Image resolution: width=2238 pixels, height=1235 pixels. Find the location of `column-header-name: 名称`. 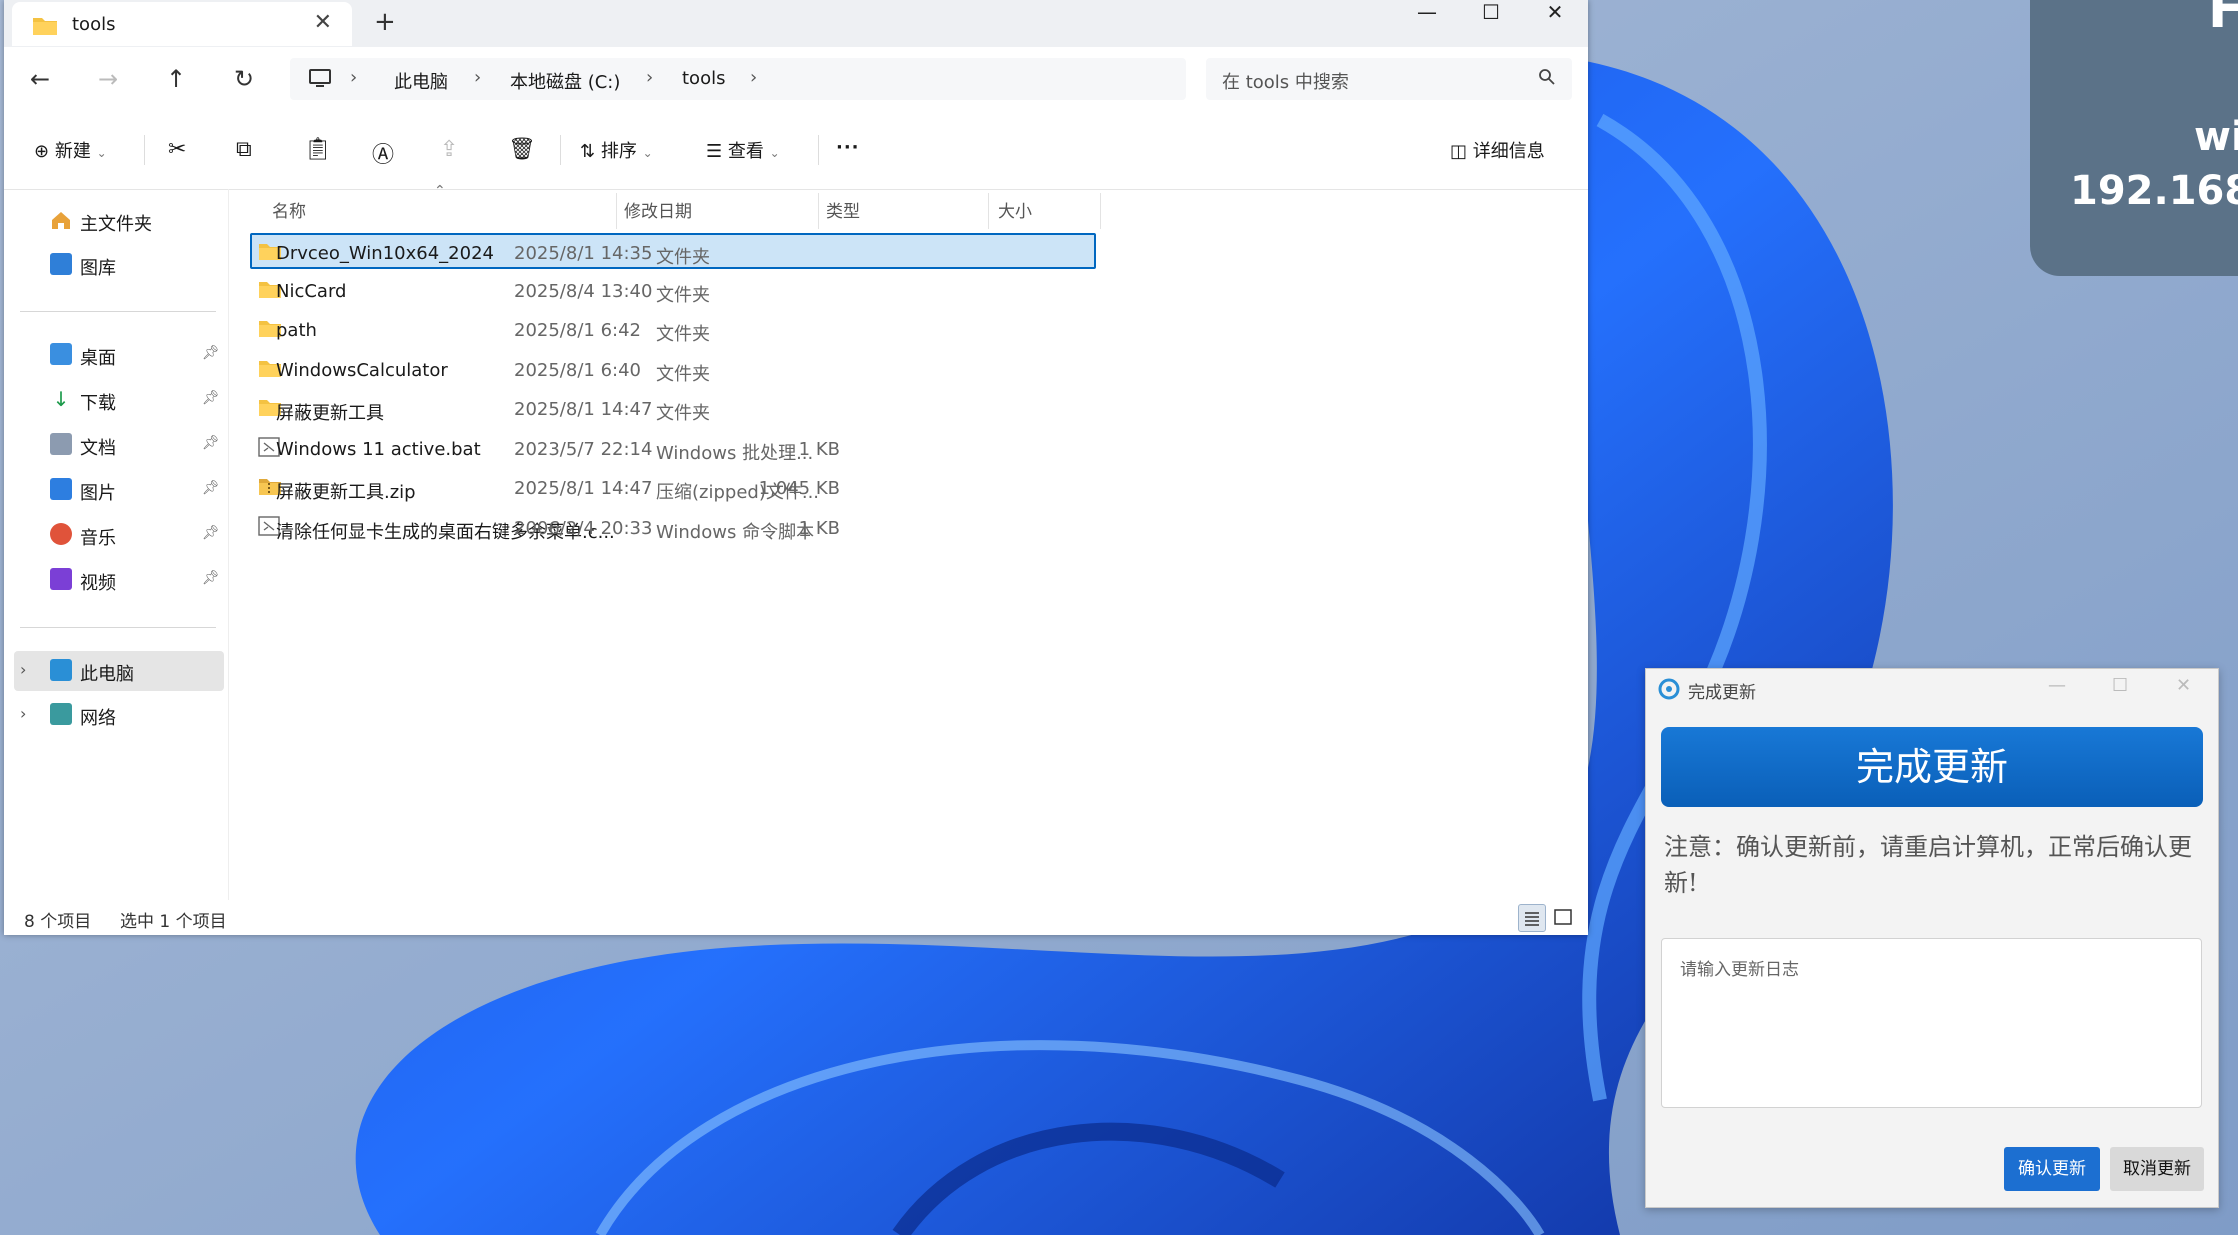

column-header-name: 名称 is located at coordinates (289, 209).